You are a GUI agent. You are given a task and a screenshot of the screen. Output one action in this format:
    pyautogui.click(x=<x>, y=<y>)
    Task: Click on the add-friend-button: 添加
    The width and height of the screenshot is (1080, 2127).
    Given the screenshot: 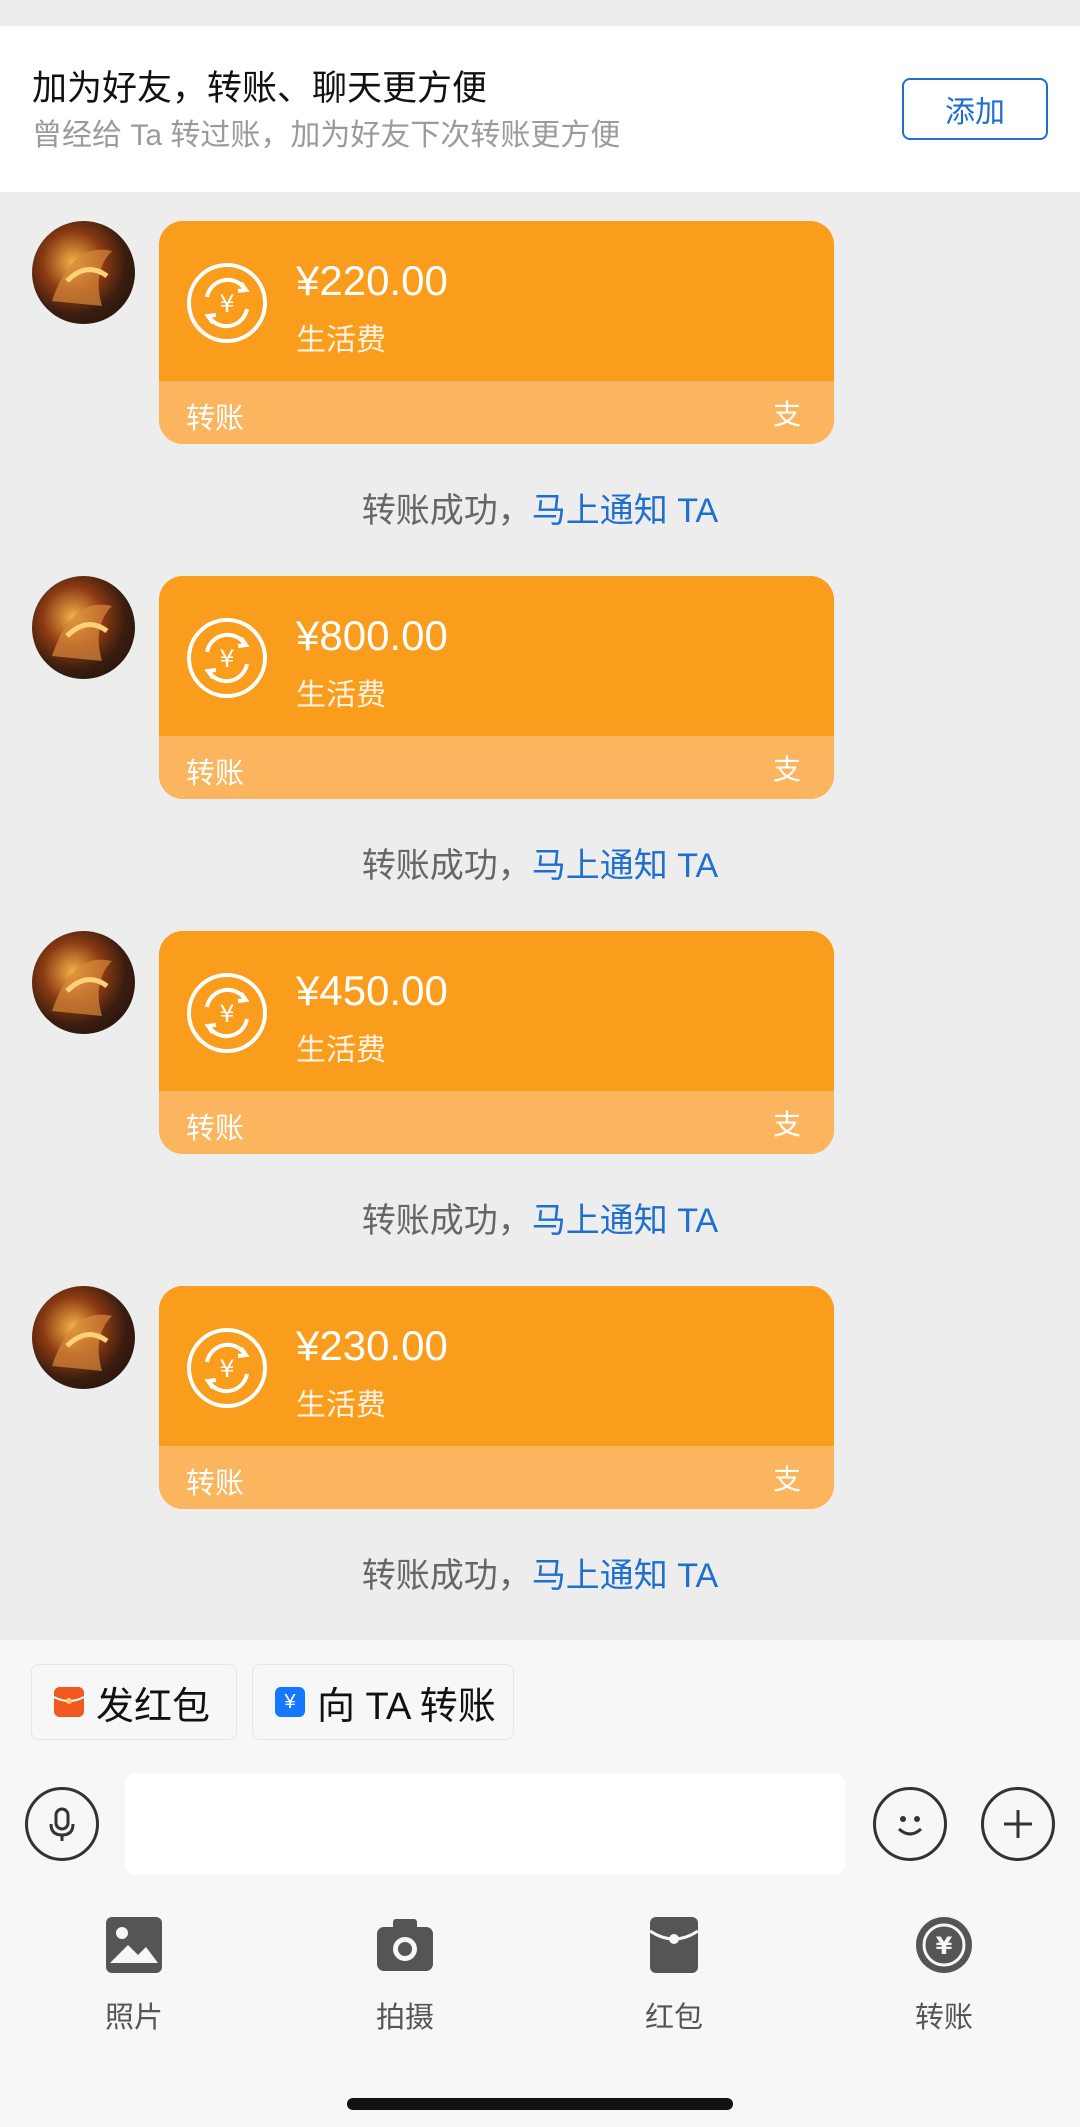 What is the action you would take?
    pyautogui.click(x=975, y=109)
    